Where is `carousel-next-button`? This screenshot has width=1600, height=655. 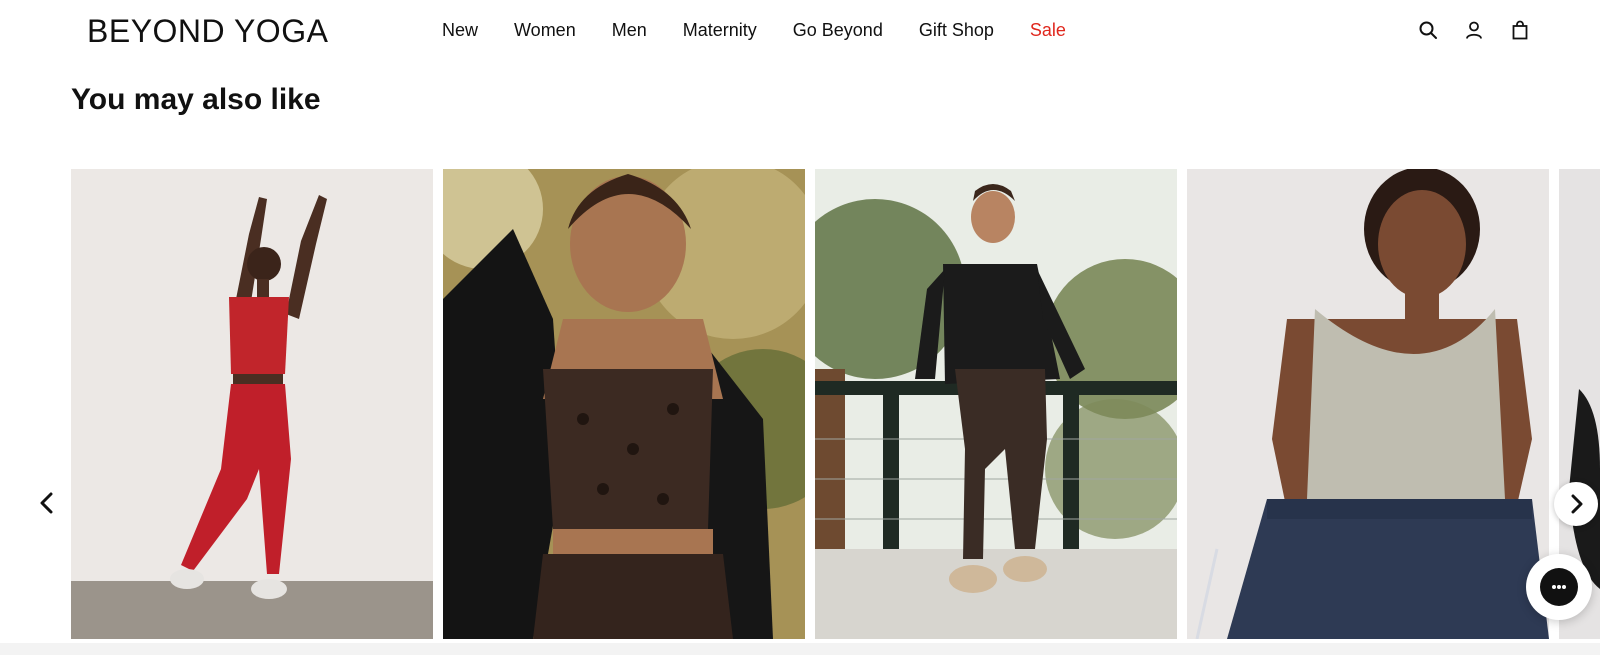
carousel-next-button is located at coordinates (1576, 504).